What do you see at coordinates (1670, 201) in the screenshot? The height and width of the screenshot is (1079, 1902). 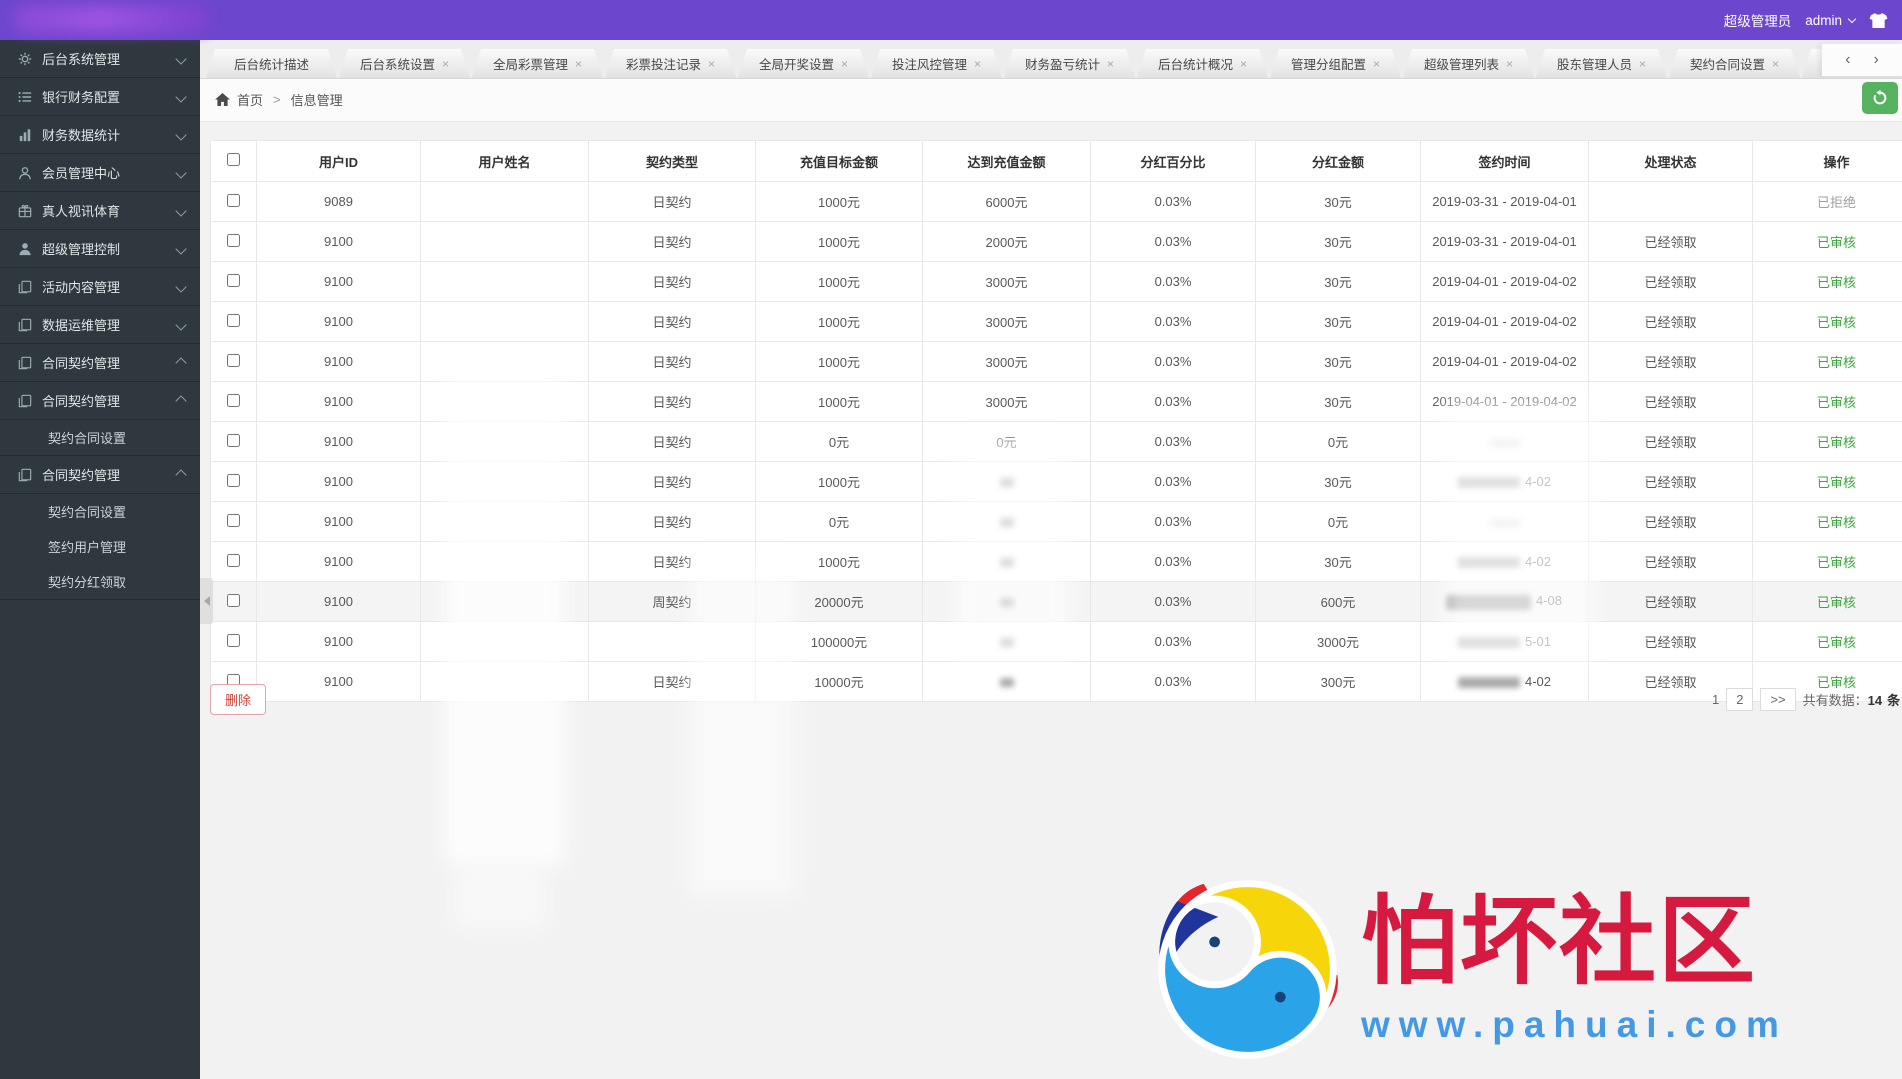 I see `cell-process-status` at bounding box center [1670, 201].